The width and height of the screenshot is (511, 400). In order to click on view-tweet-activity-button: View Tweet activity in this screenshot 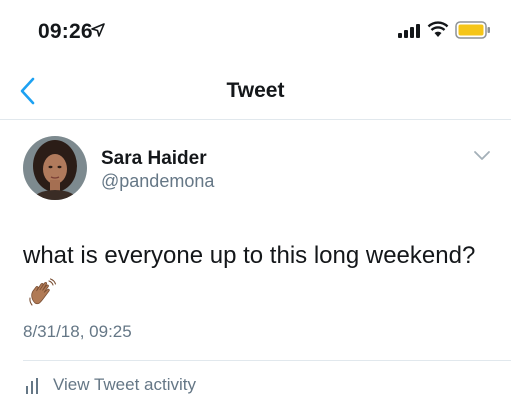, I will do `click(173, 386)`.